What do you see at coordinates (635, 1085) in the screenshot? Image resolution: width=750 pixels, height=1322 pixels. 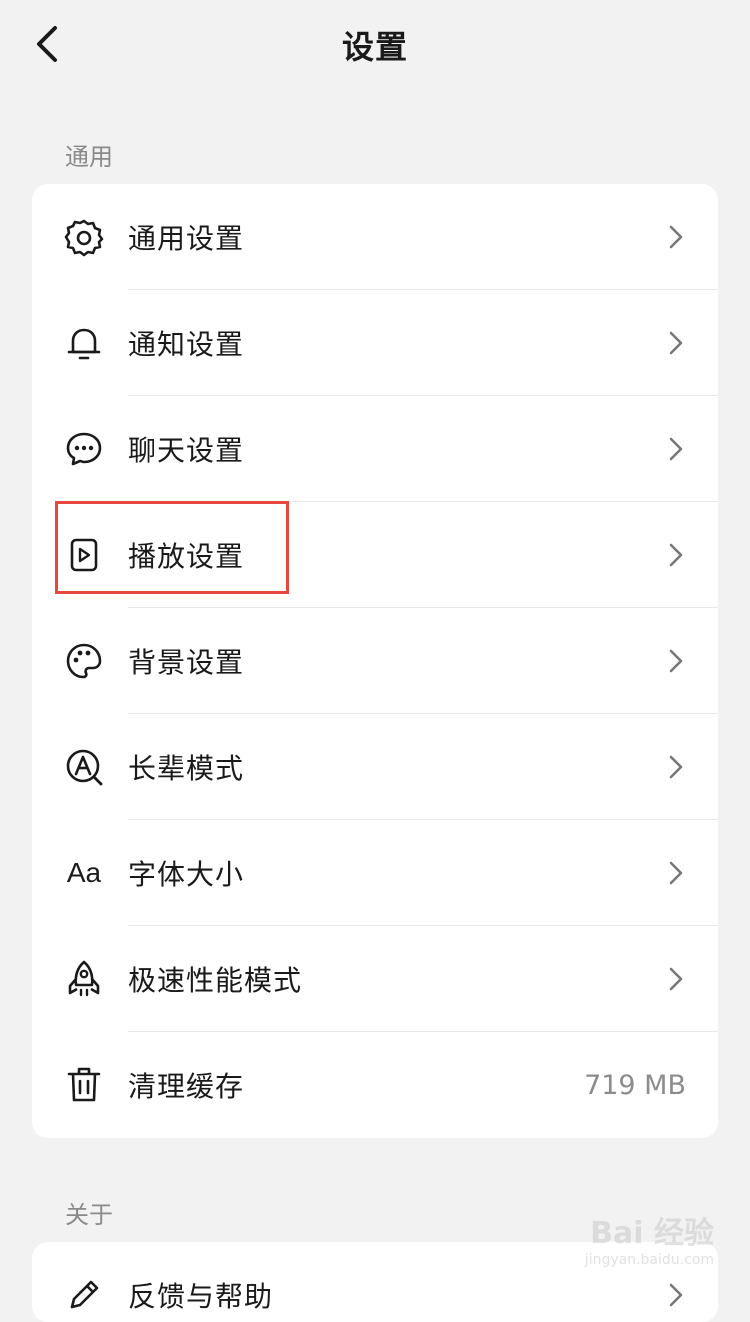 I see `cache-size-value: 719 MB` at bounding box center [635, 1085].